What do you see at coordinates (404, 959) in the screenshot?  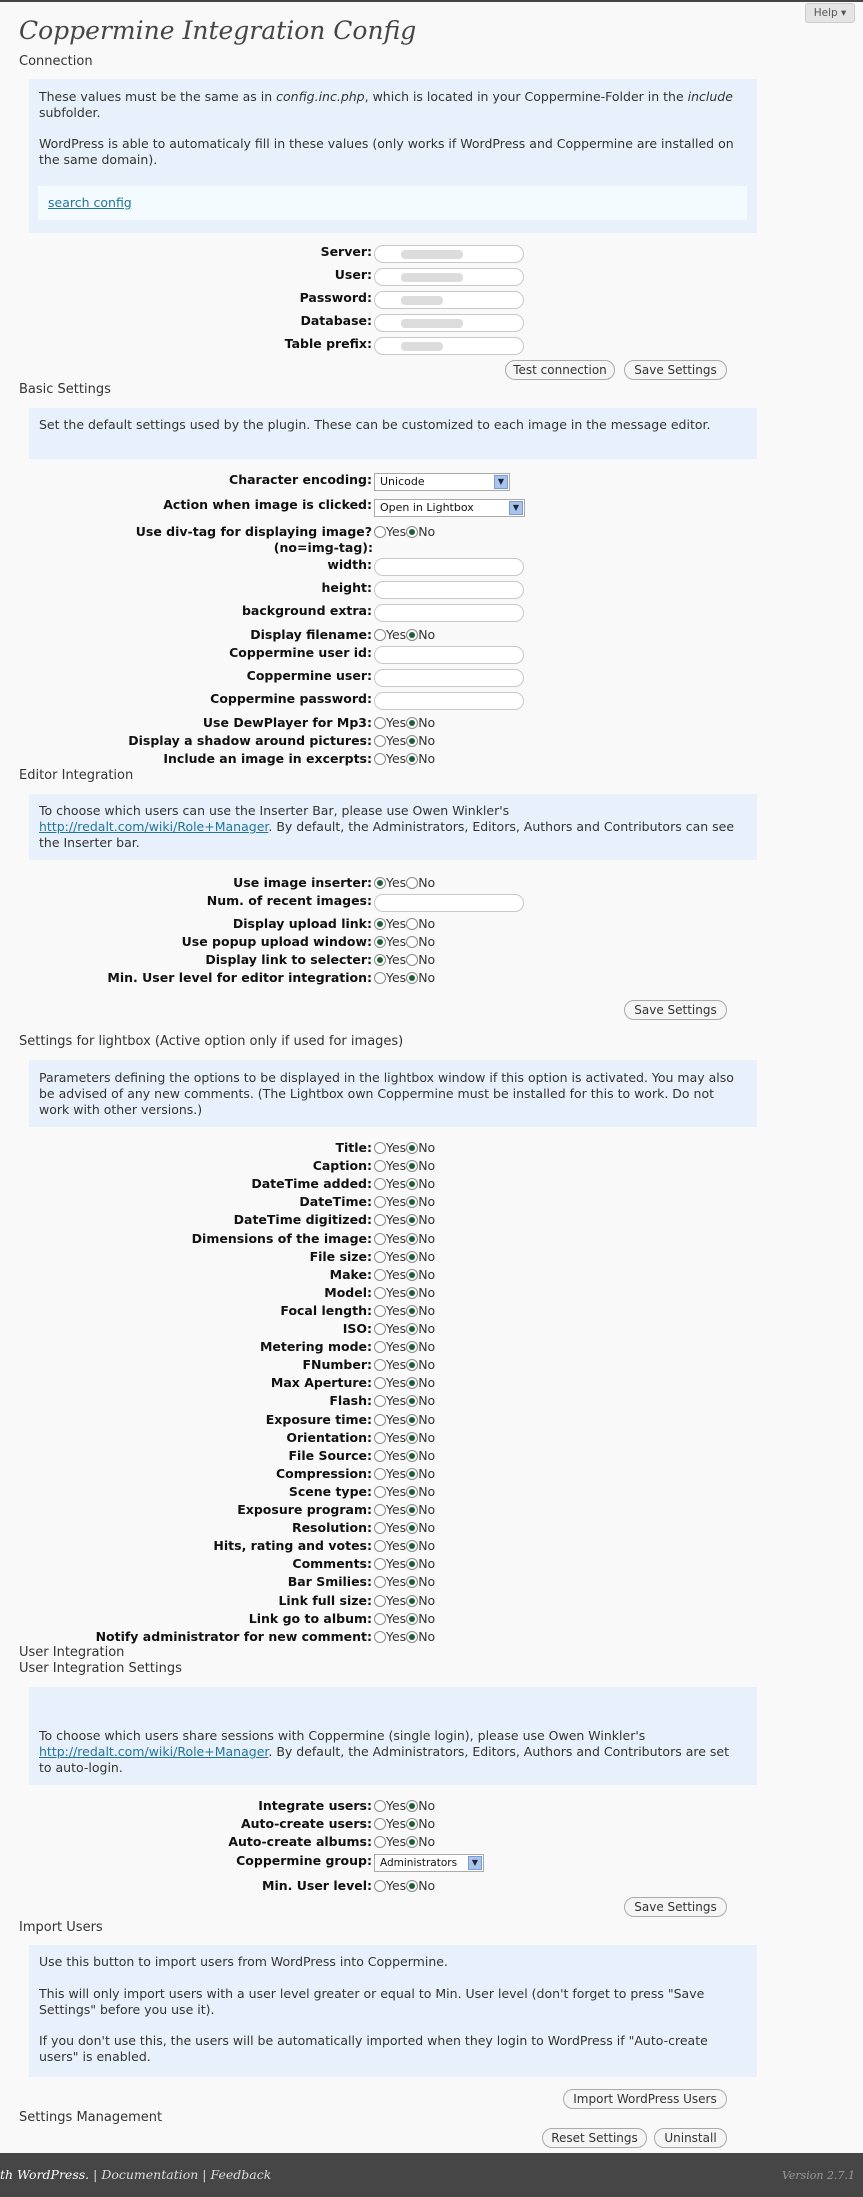 I see `selecter-radio: Yes No` at bounding box center [404, 959].